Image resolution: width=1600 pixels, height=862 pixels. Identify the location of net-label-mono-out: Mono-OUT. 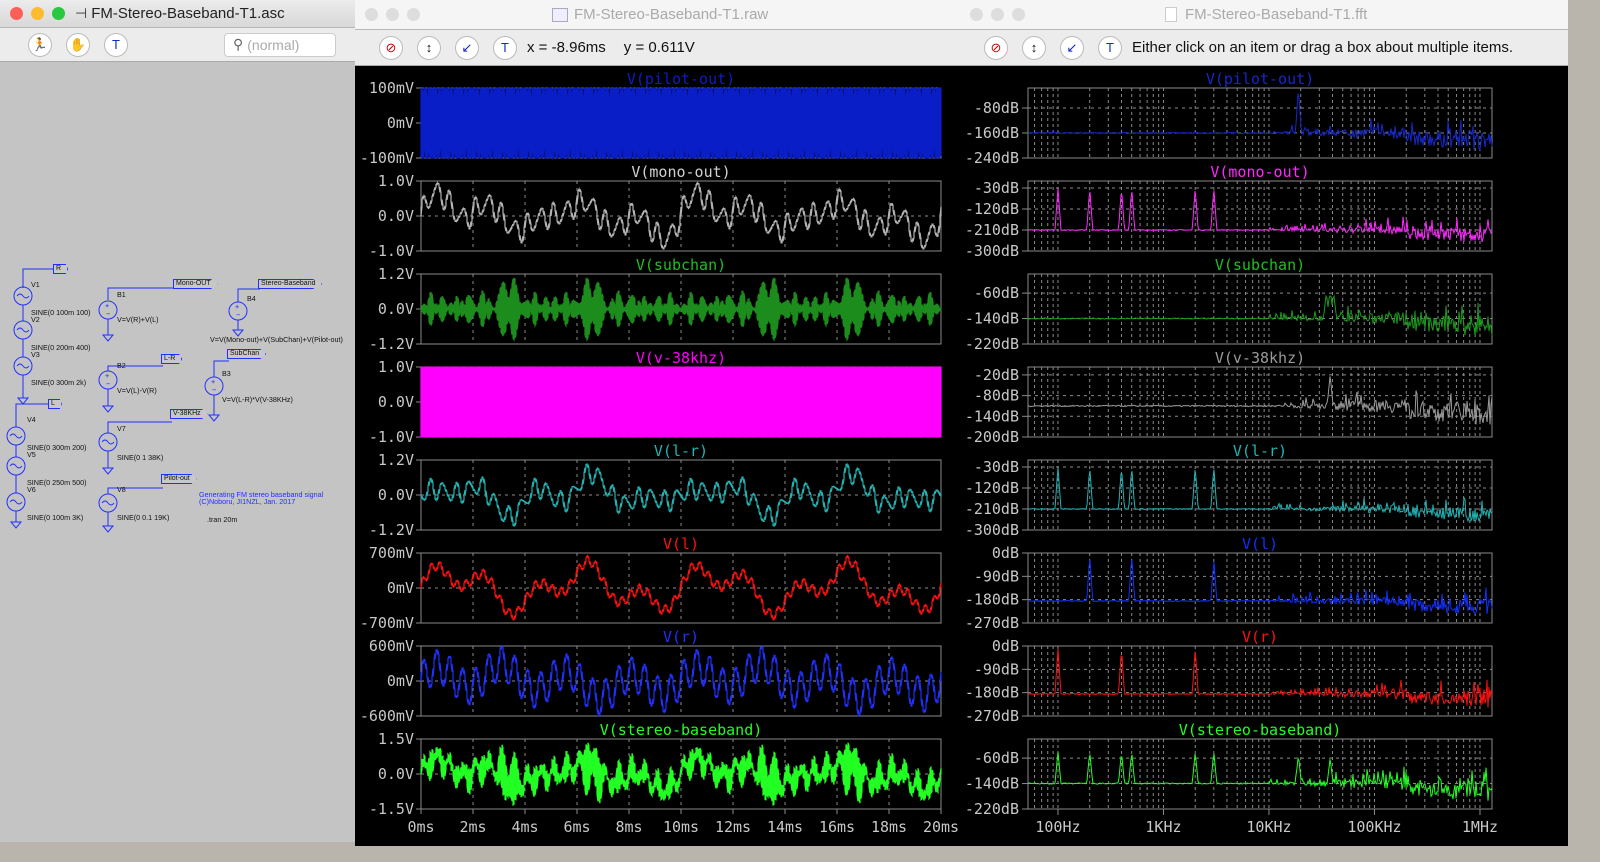
(195, 284).